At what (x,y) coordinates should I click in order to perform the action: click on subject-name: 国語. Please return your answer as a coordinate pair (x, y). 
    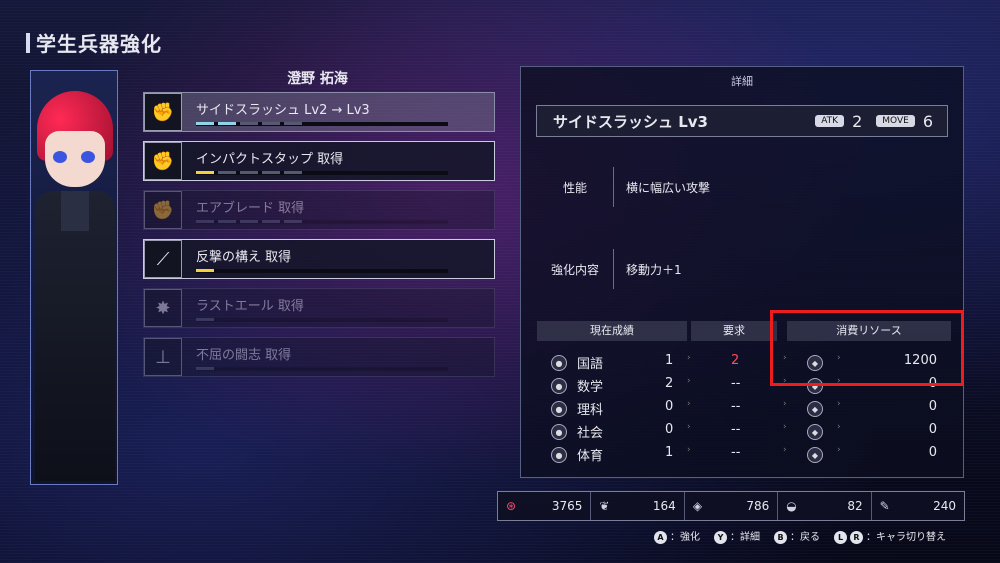
    Looking at the image, I should click on (590, 364).